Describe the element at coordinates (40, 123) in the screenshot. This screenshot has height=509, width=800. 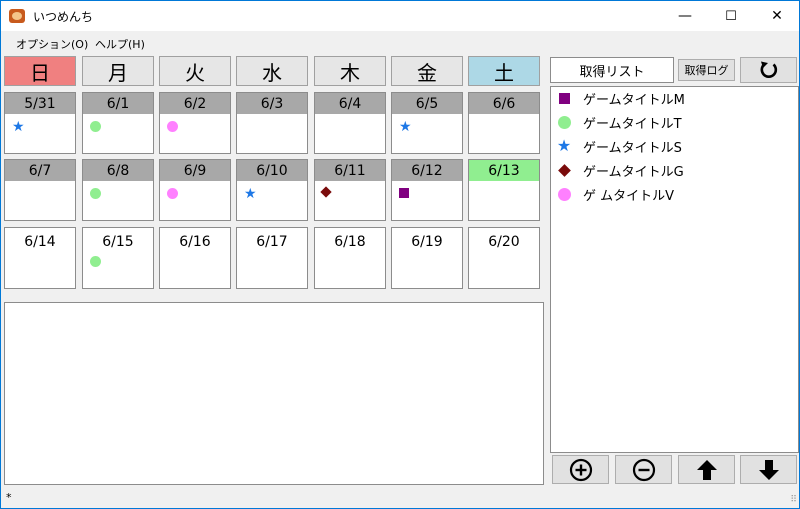
I see `calendar-day: 5/31 ★` at that location.